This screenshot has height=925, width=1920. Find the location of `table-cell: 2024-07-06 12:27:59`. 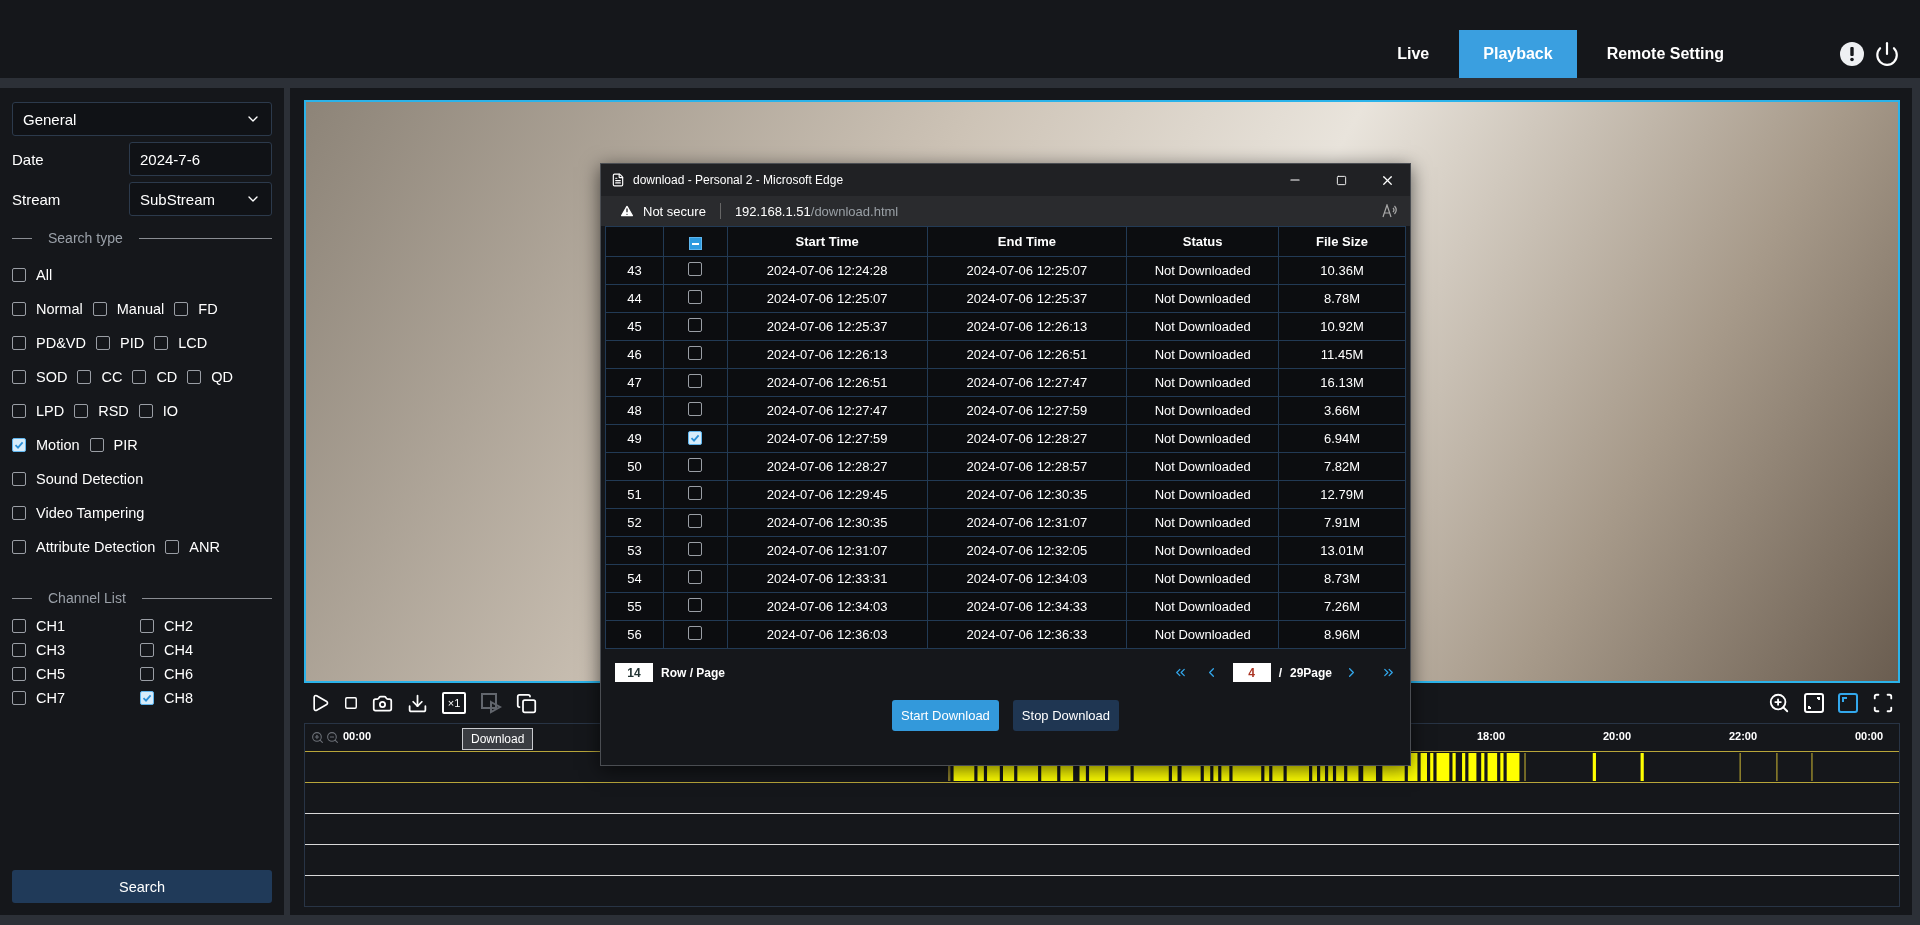

table-cell: 2024-07-06 12:27:59 is located at coordinates (827, 438).